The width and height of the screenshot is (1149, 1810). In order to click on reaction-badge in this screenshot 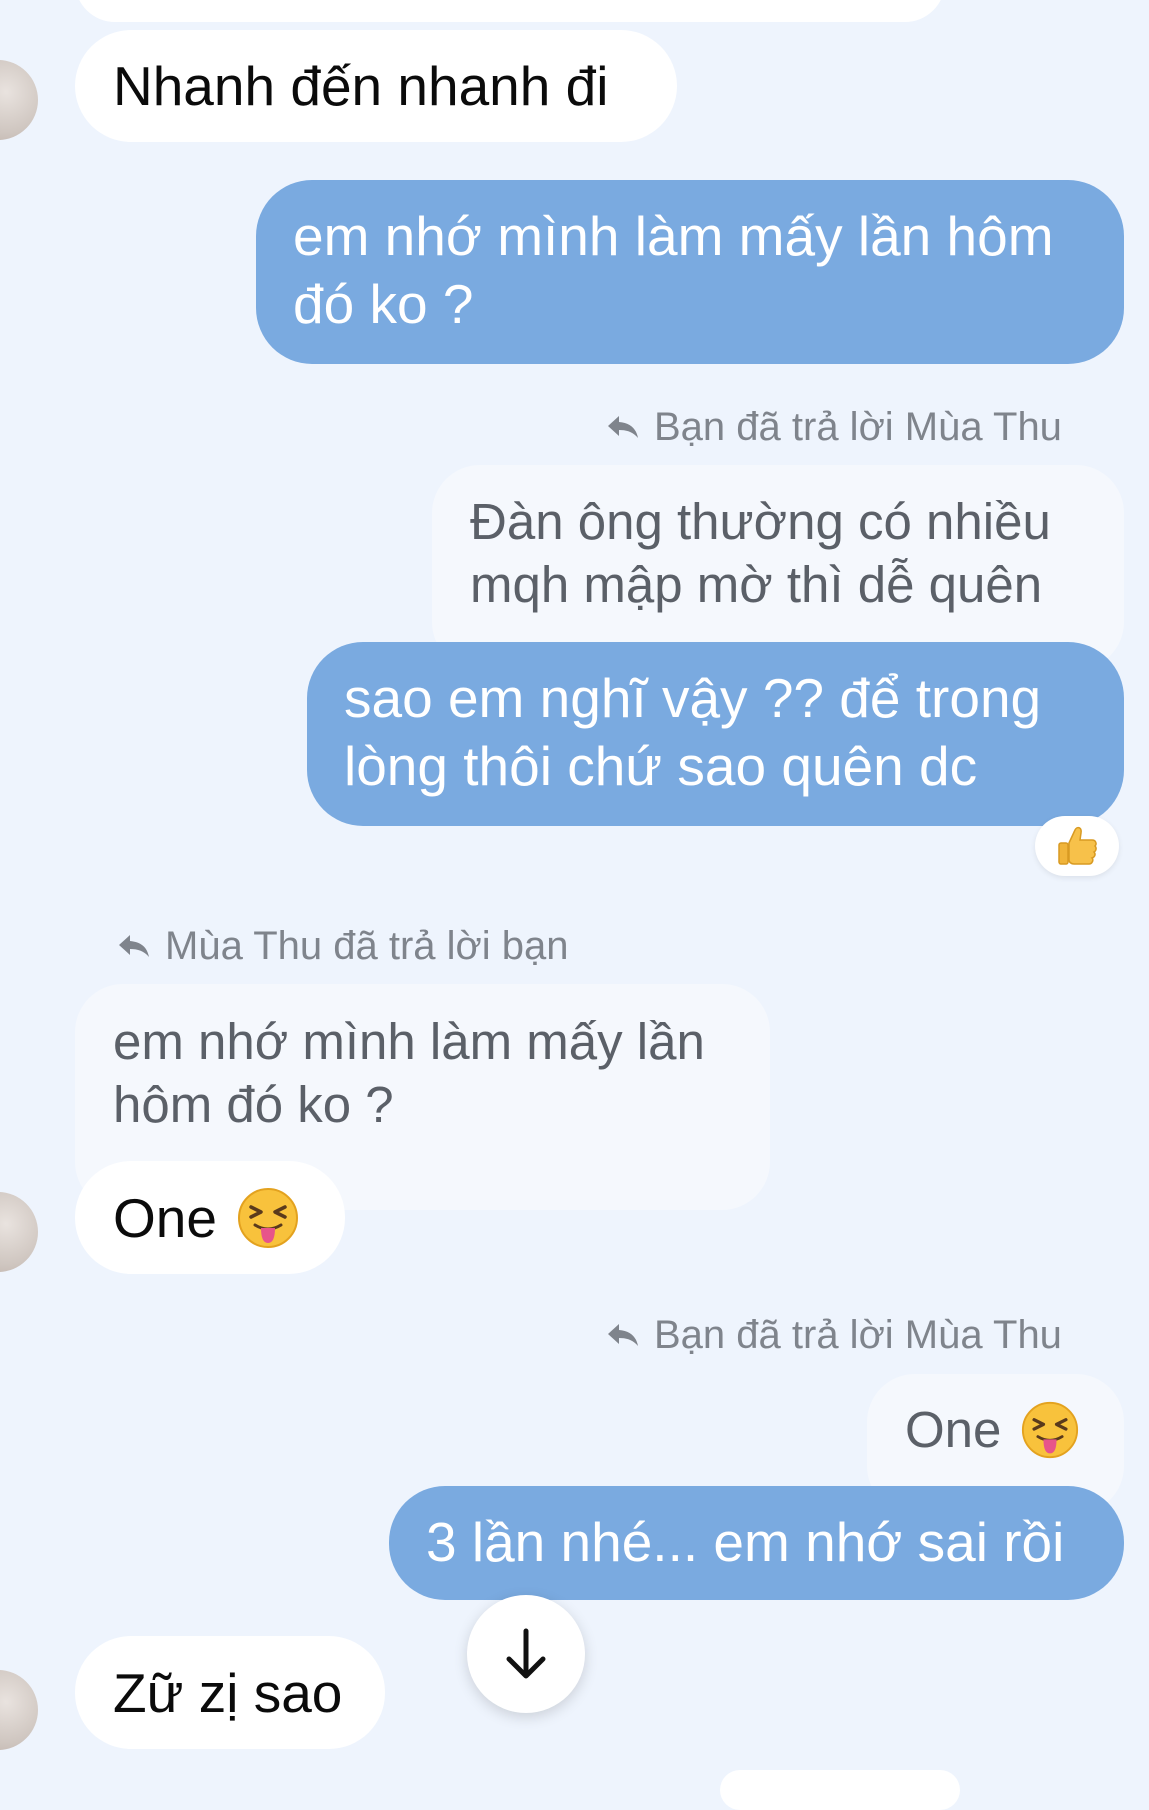, I will do `click(1077, 846)`.